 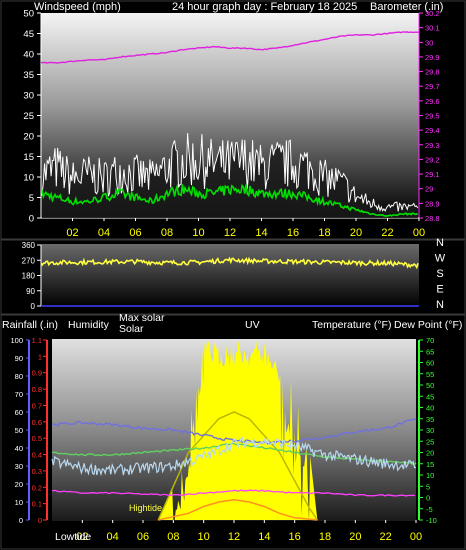 What do you see at coordinates (432, 13) in the screenshot?
I see `barometer-tick-label: 30.2` at bounding box center [432, 13].